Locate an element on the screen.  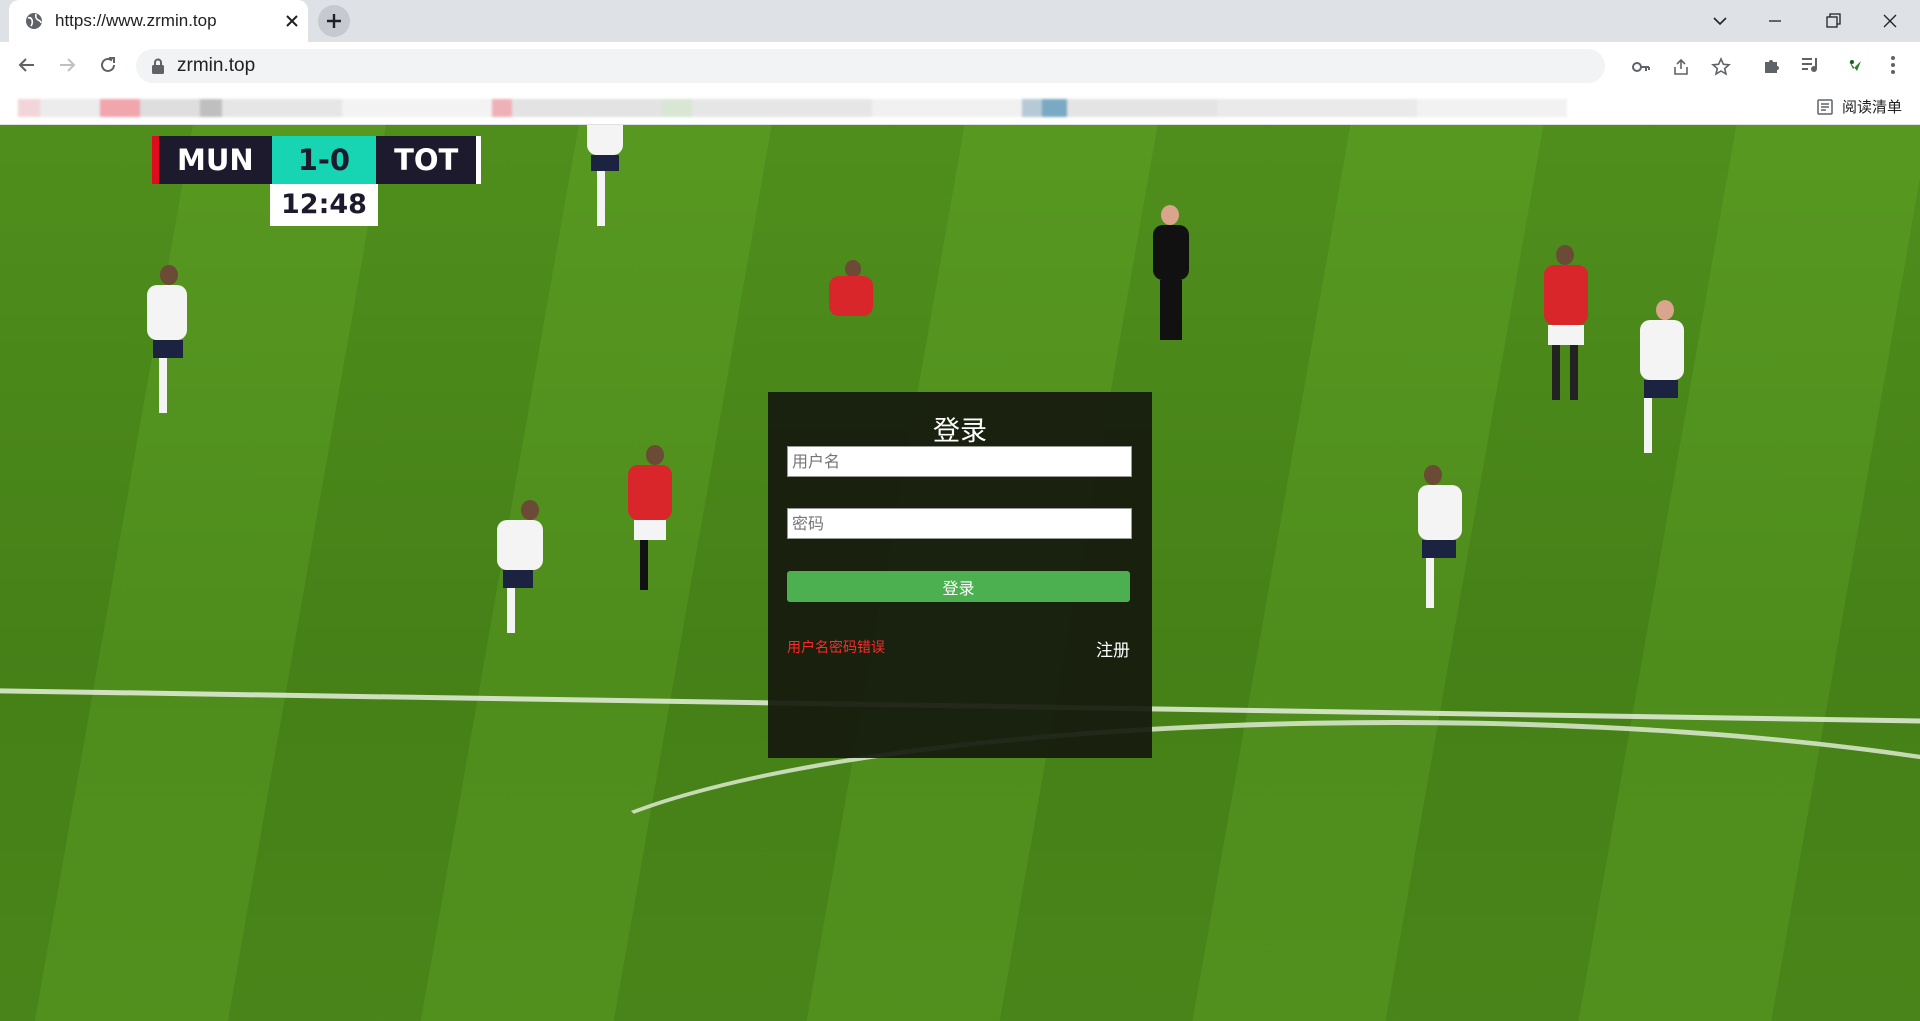
minimize-icon is located at coordinates (1775, 21).